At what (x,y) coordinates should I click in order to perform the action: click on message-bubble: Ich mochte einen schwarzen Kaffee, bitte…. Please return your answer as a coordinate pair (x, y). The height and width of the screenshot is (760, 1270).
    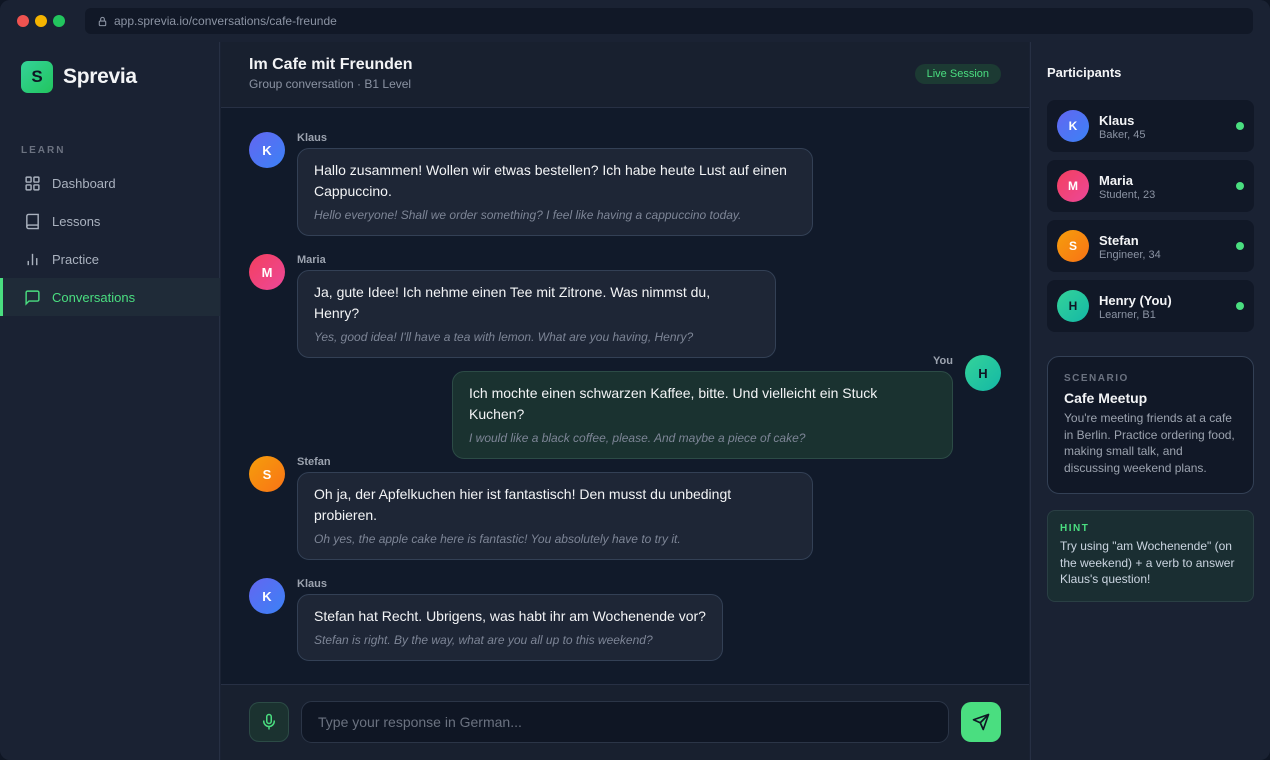
    Looking at the image, I should click on (702, 415).